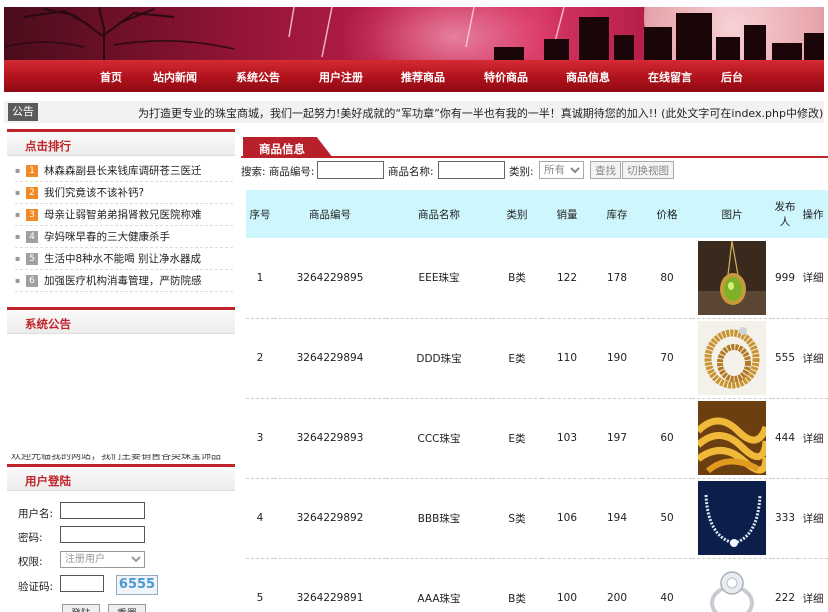 The image size is (828, 612). I want to click on cell-stock: 178, so click(617, 278).